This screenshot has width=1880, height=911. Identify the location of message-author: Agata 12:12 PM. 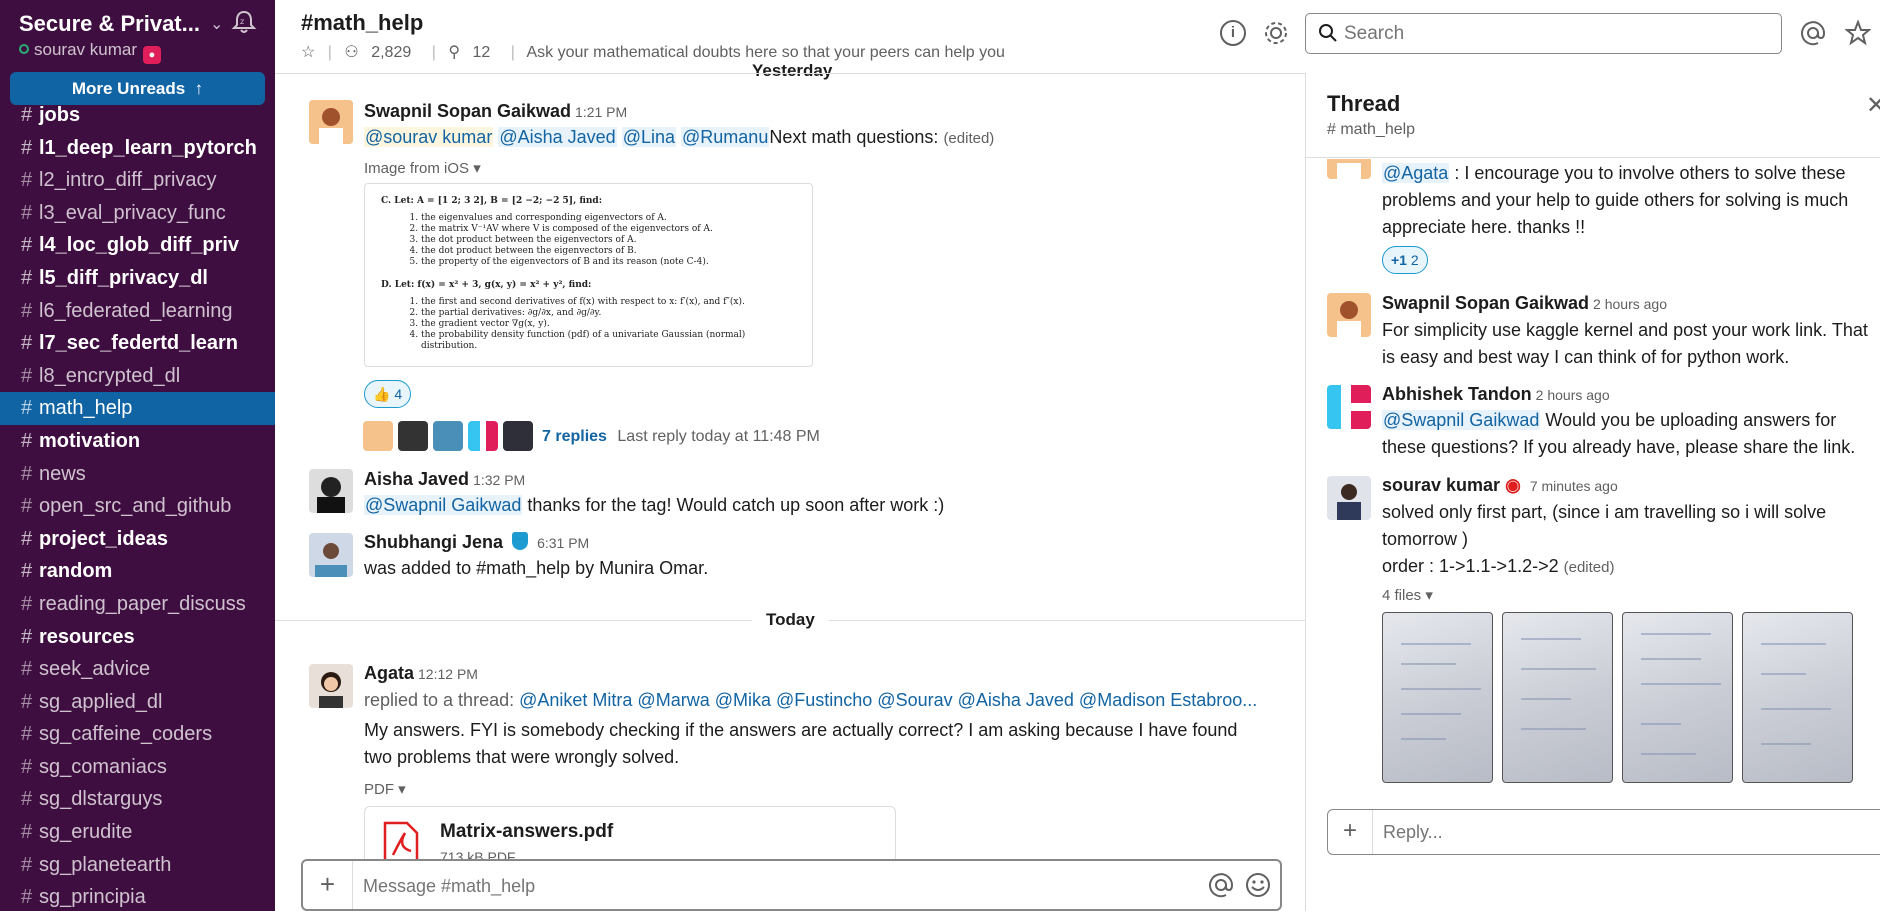
(421, 673).